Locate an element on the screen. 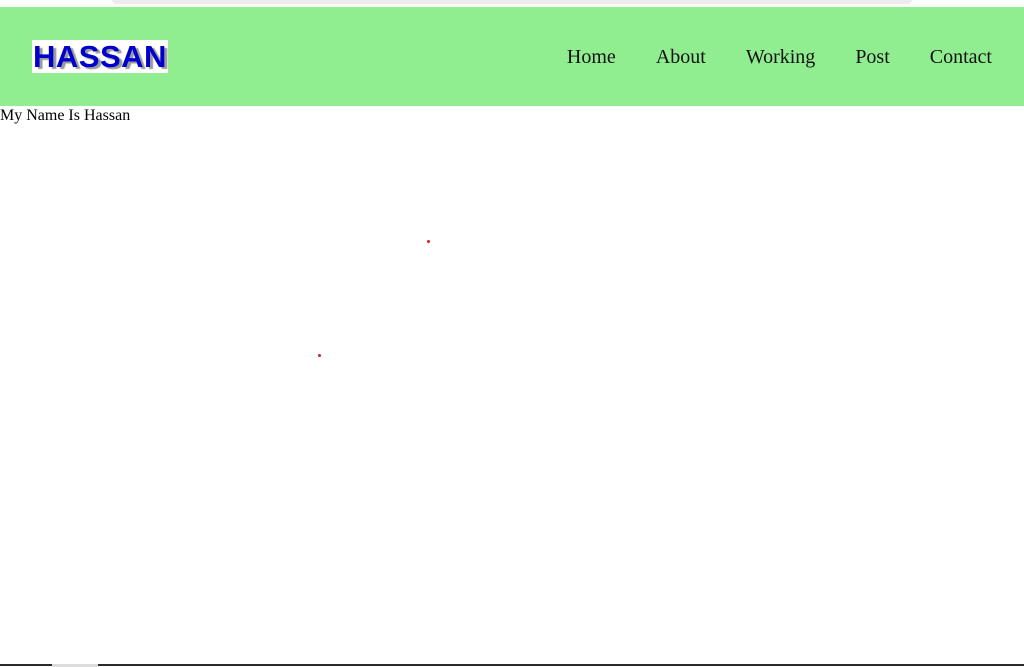  bottom-border is located at coordinates (512, 665).